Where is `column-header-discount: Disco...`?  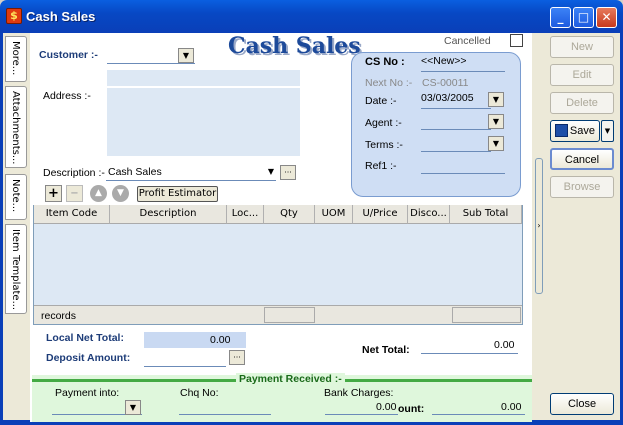
column-header-discount: Disco... is located at coordinates (429, 214).